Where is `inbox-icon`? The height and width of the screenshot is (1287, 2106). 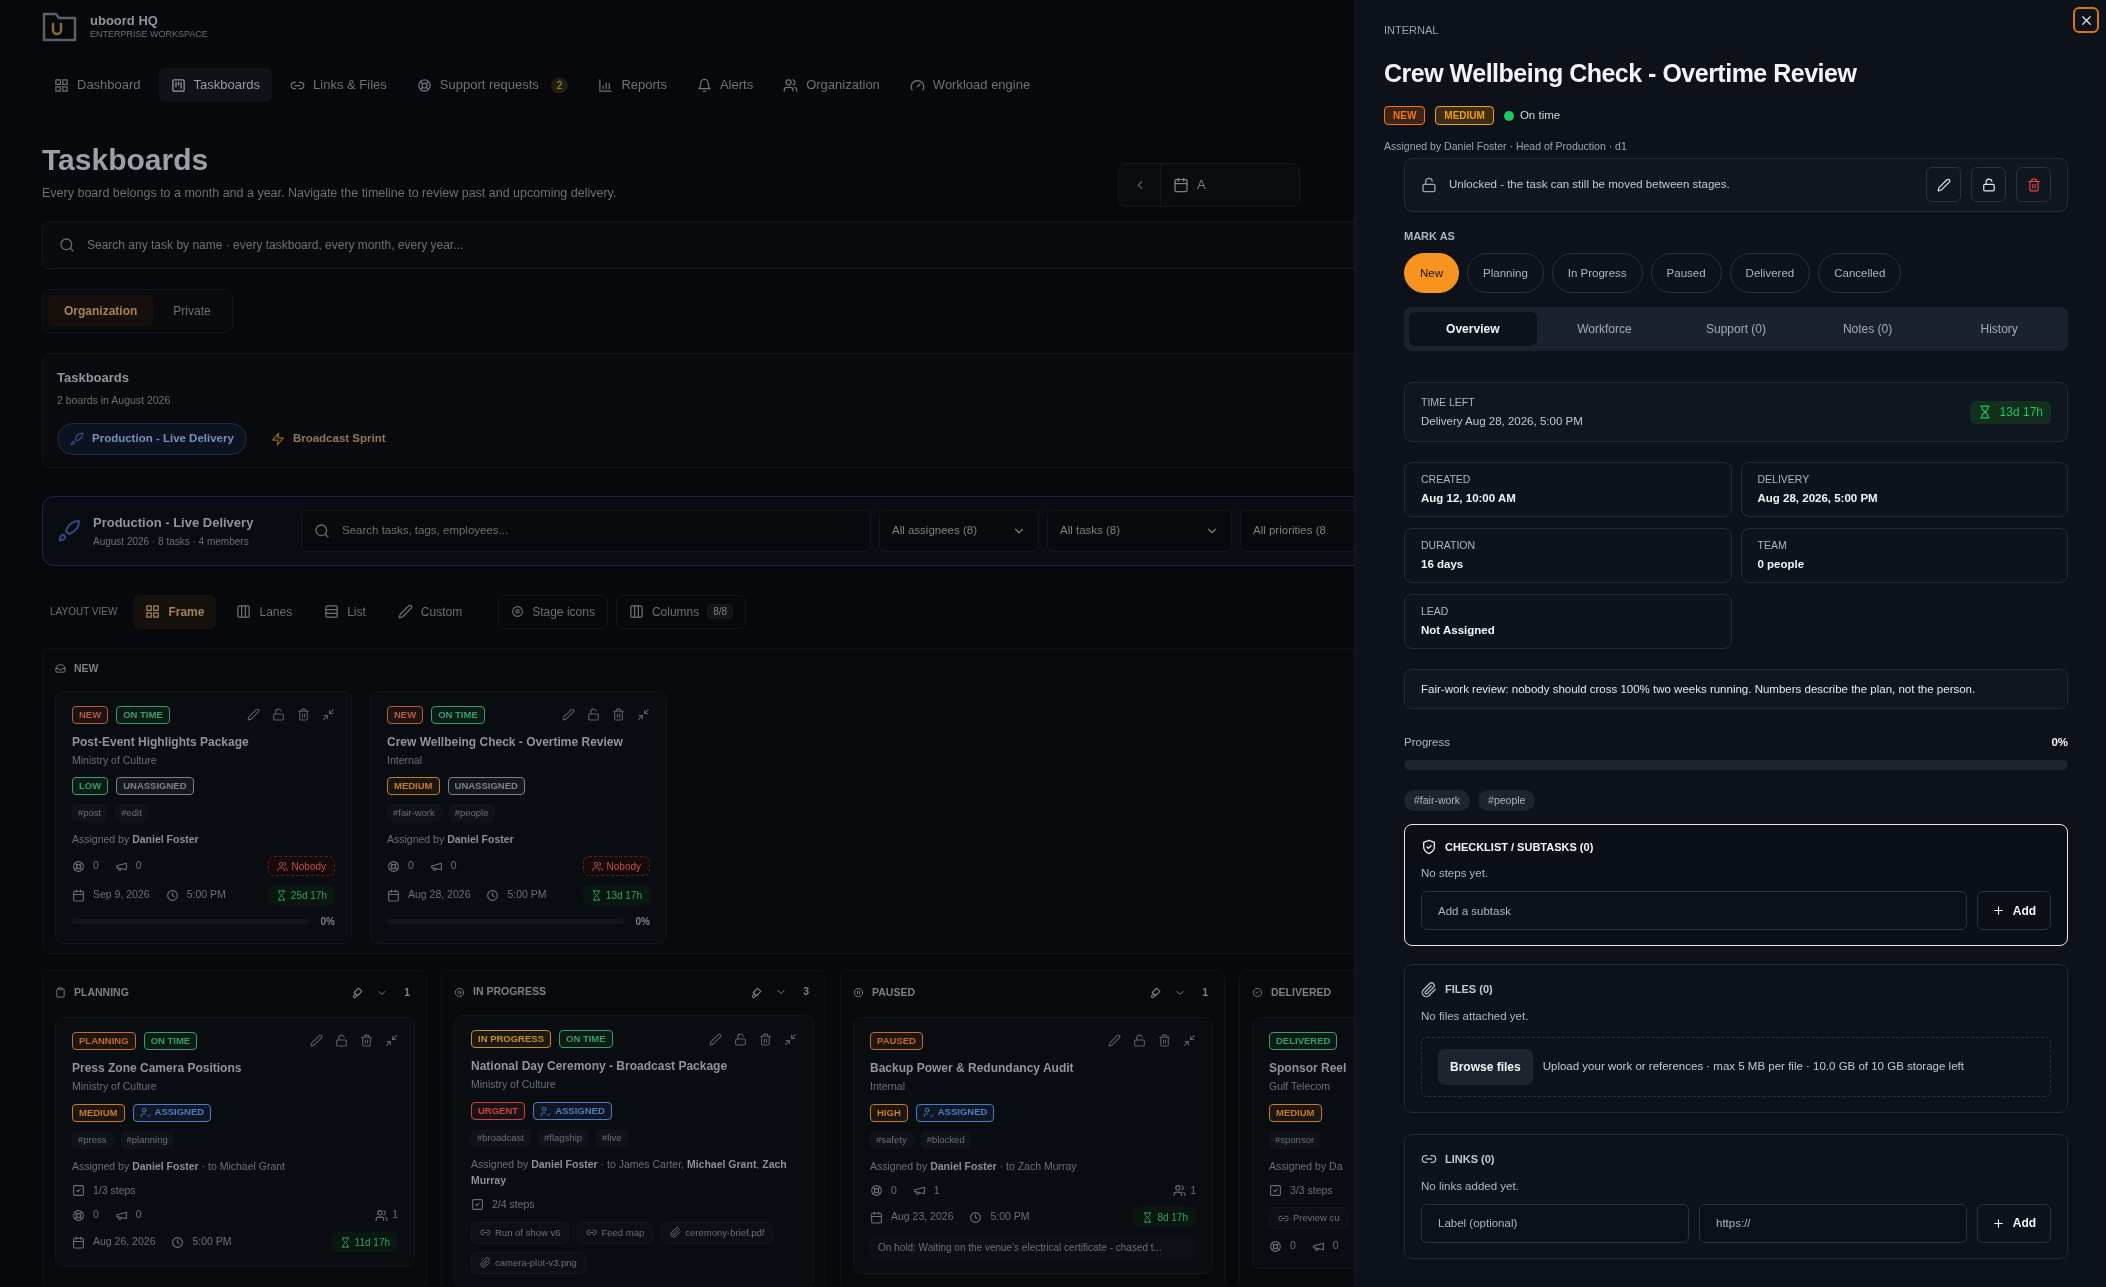 inbox-icon is located at coordinates (60, 669).